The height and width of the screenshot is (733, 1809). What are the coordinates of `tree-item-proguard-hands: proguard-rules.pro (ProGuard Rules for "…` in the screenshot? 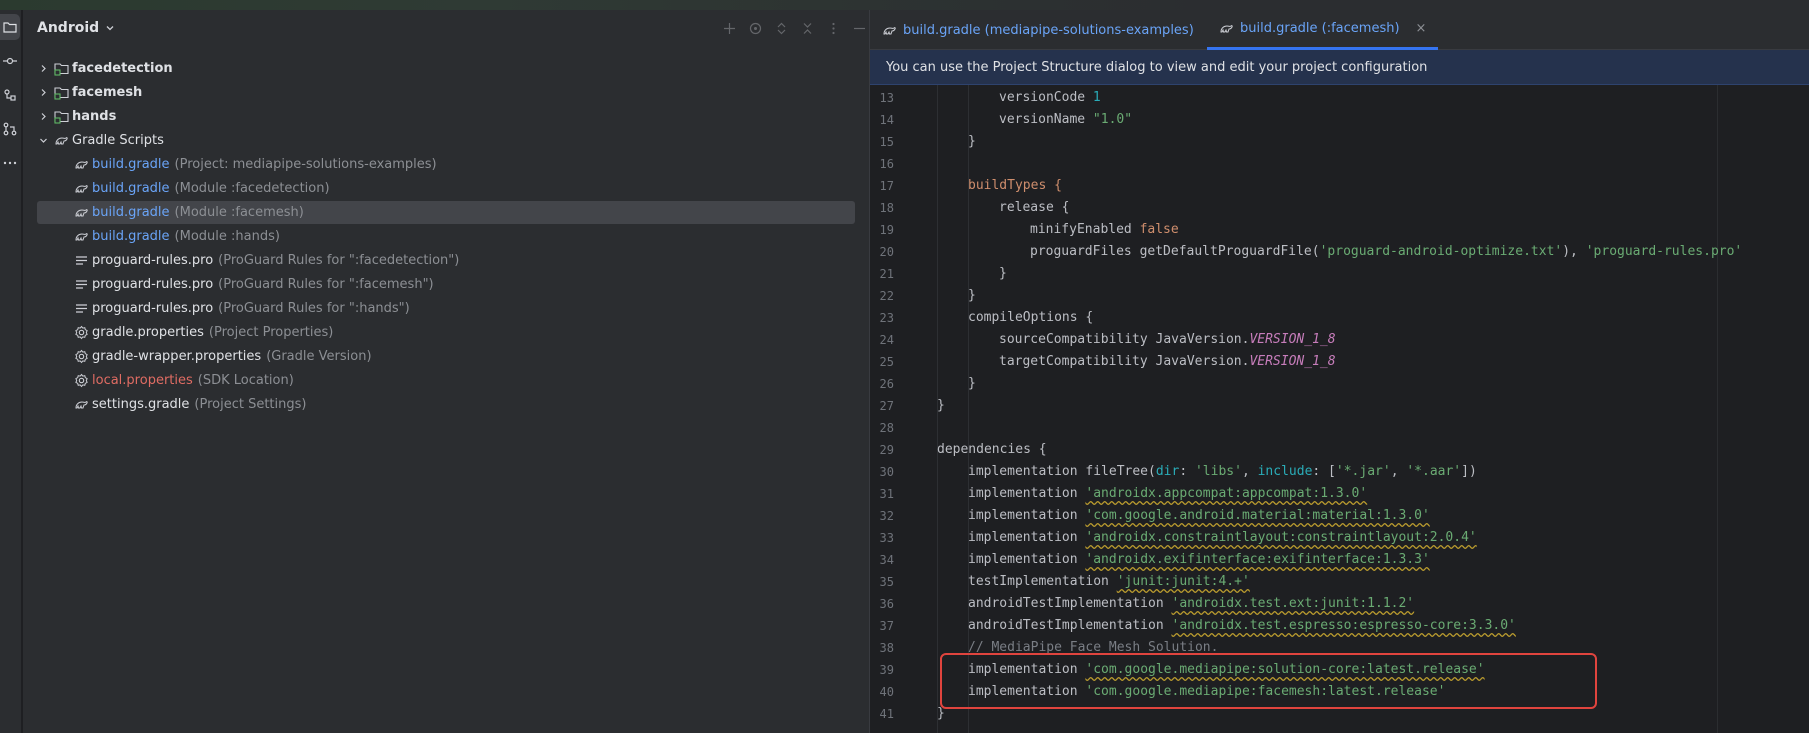 It's located at (453, 308).